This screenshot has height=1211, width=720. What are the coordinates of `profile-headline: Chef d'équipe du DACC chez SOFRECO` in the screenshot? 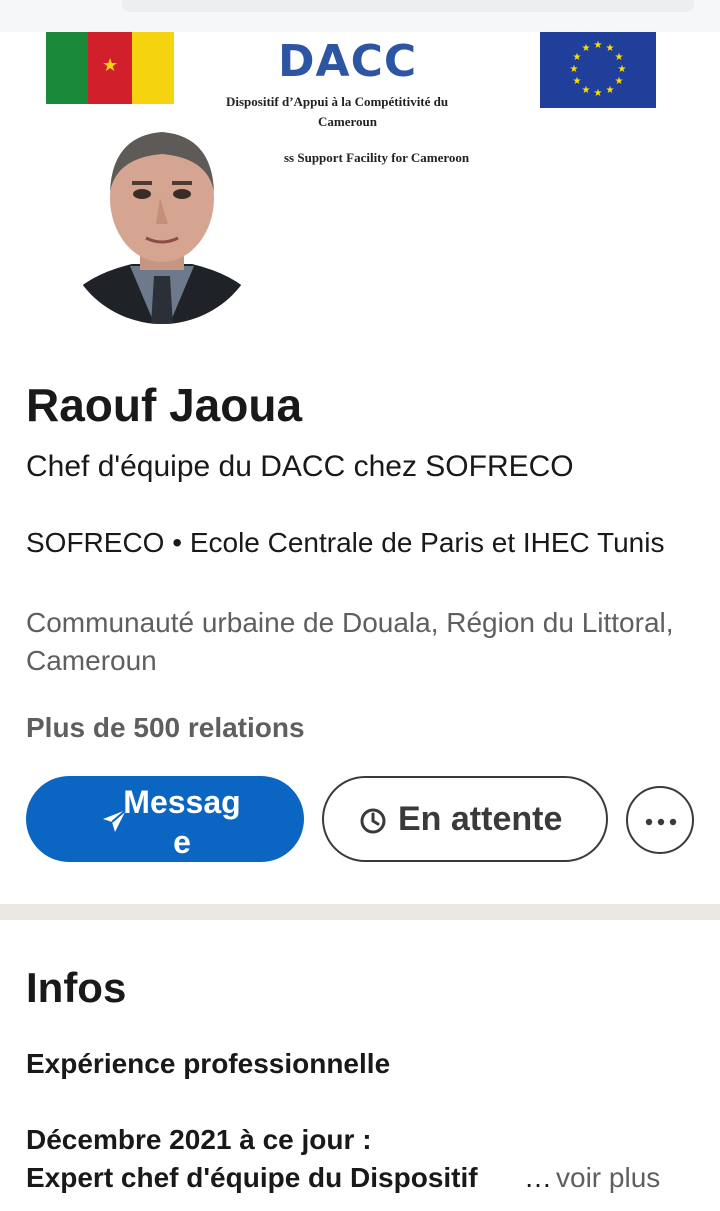 It's located at (300, 466).